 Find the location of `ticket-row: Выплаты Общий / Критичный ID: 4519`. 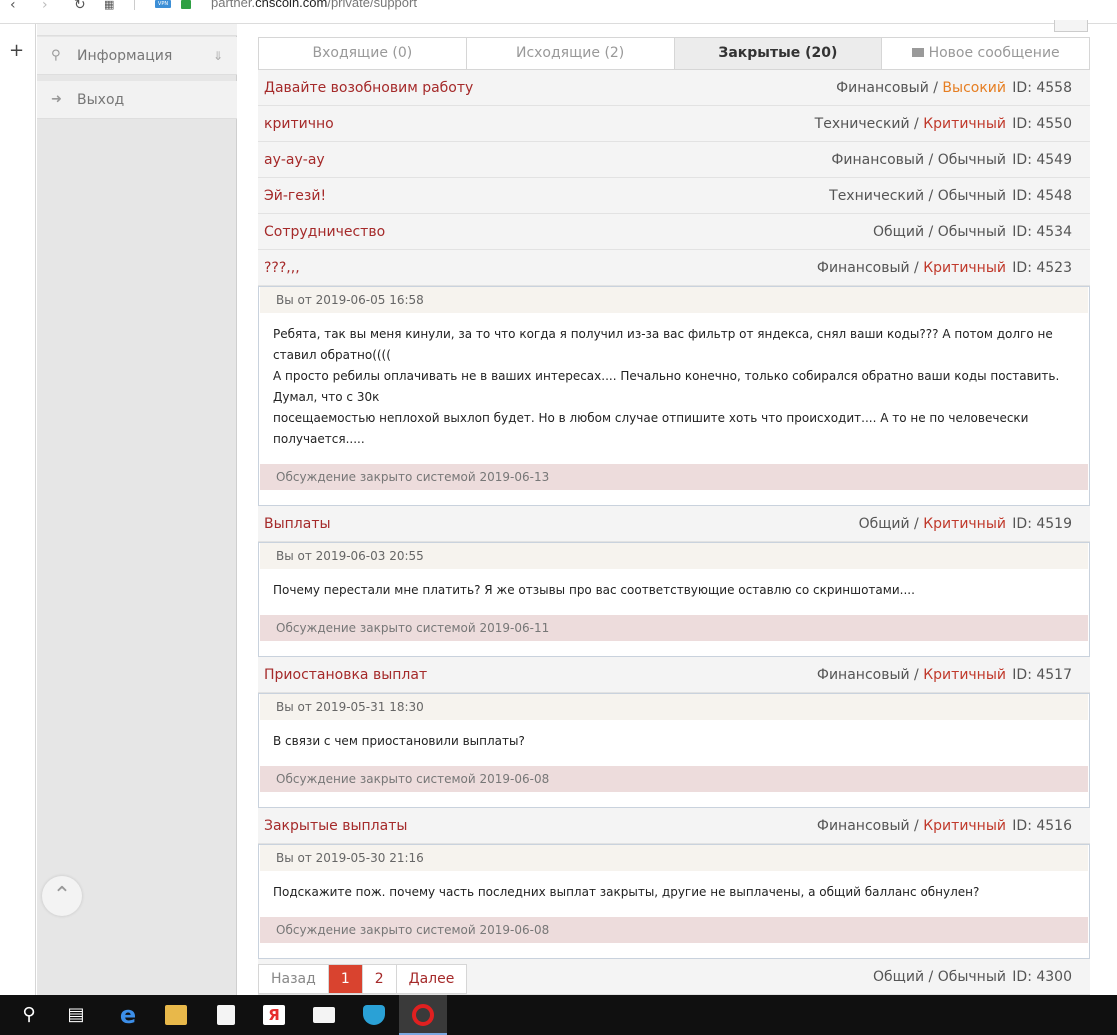

ticket-row: Выплаты Общий / Критичный ID: 4519 is located at coordinates (674, 524).